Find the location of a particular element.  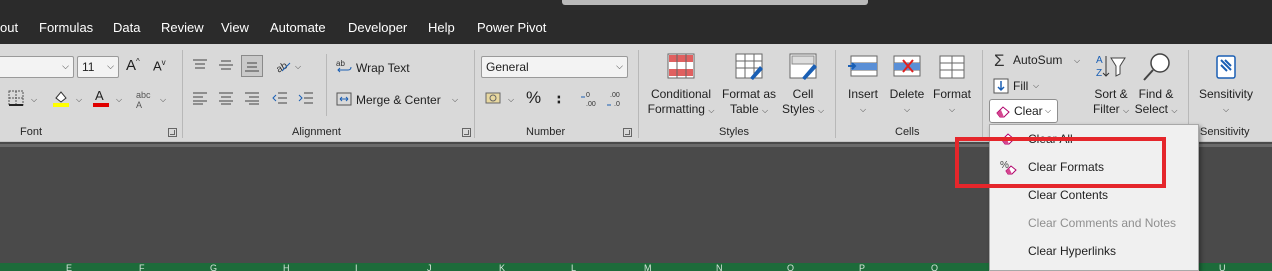

menu-item-label: Clear Comments and Notes is located at coordinates (1102, 223).